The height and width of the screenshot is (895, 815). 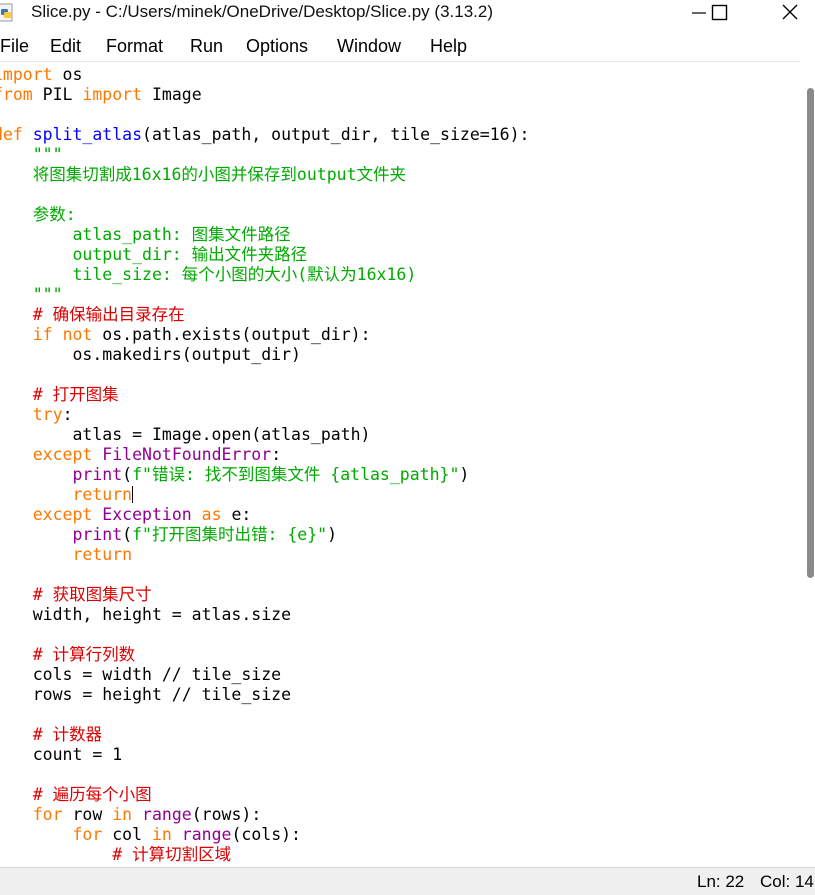 I want to click on menu-format: Format, so click(x=134, y=46).